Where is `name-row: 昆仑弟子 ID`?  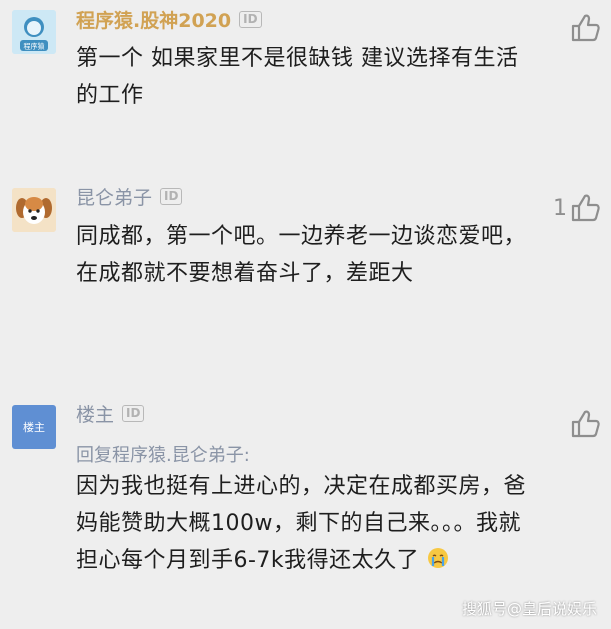
name-row: 昆仑弟子 ID is located at coordinates (129, 196).